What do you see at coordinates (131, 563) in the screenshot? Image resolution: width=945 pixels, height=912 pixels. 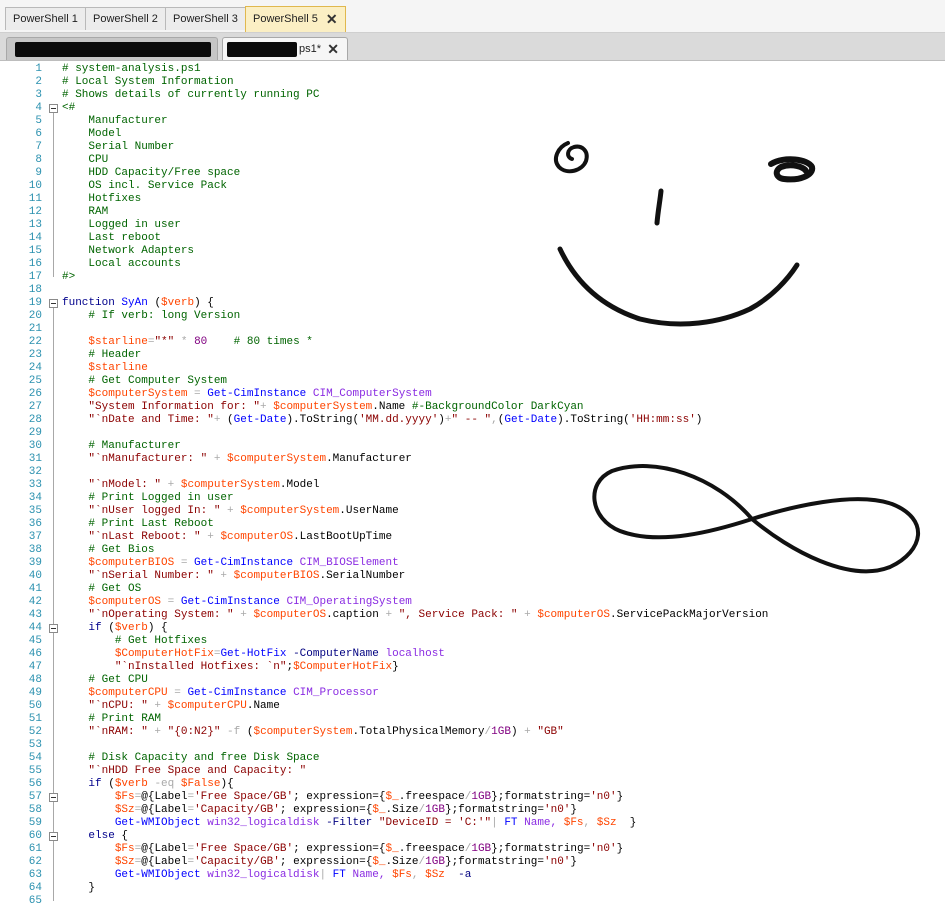 I see `code-token: $computerBIOS` at bounding box center [131, 563].